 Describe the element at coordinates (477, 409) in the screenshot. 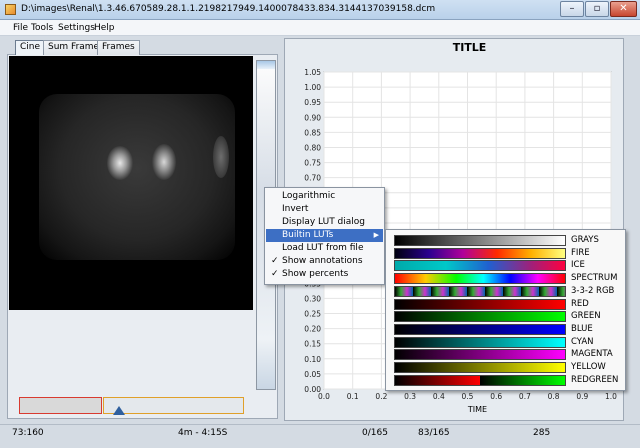

I see `chart-xlabel: TIME` at that location.